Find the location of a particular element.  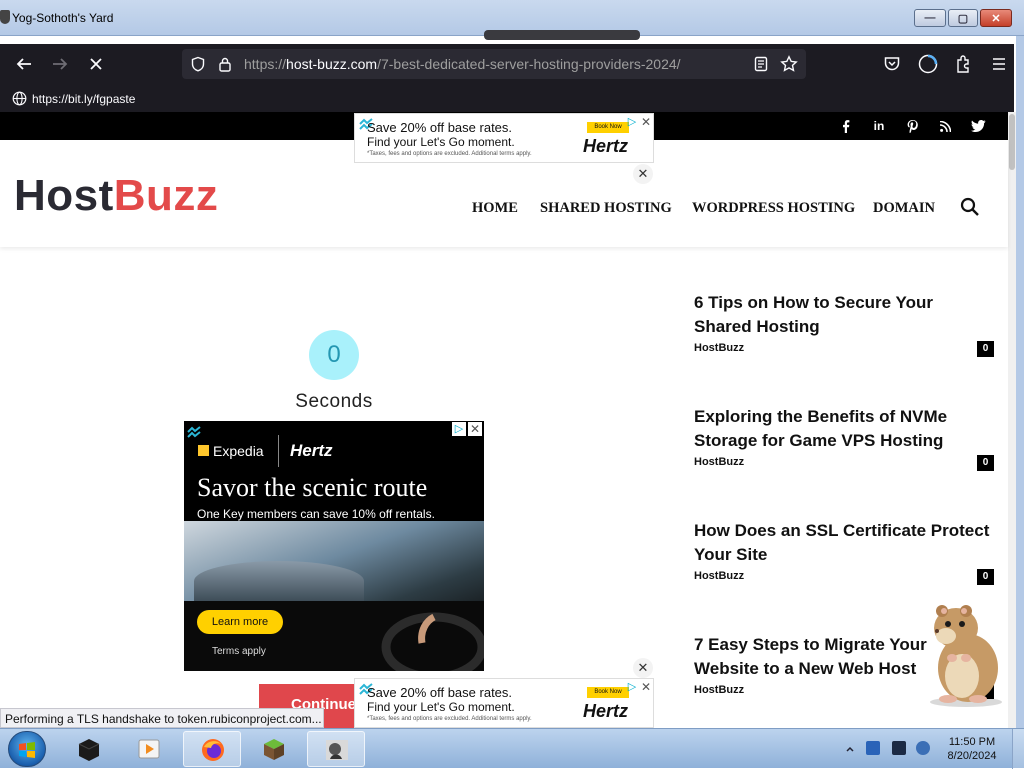

nav-home: HOME is located at coordinates (495, 208).